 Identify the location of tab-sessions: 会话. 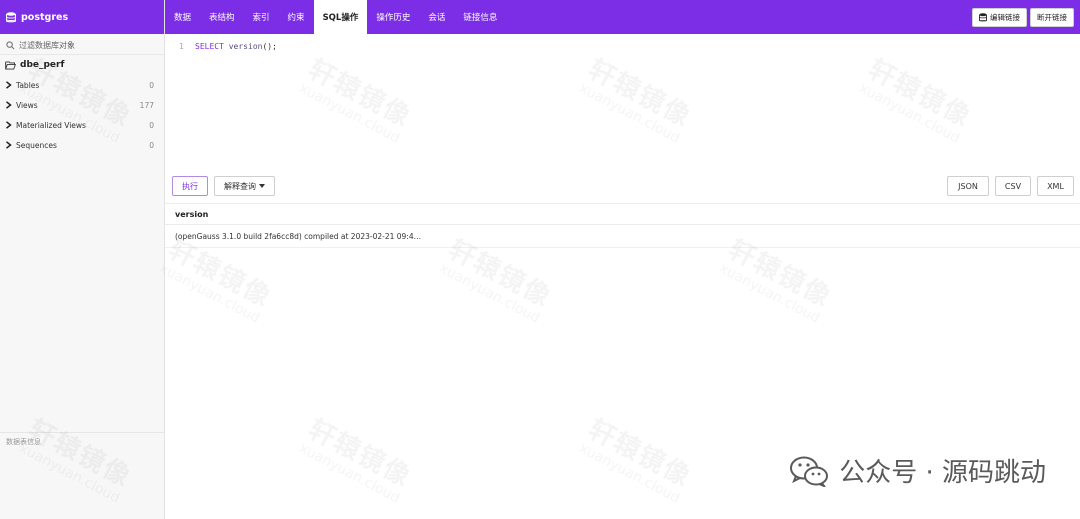
(436, 17).